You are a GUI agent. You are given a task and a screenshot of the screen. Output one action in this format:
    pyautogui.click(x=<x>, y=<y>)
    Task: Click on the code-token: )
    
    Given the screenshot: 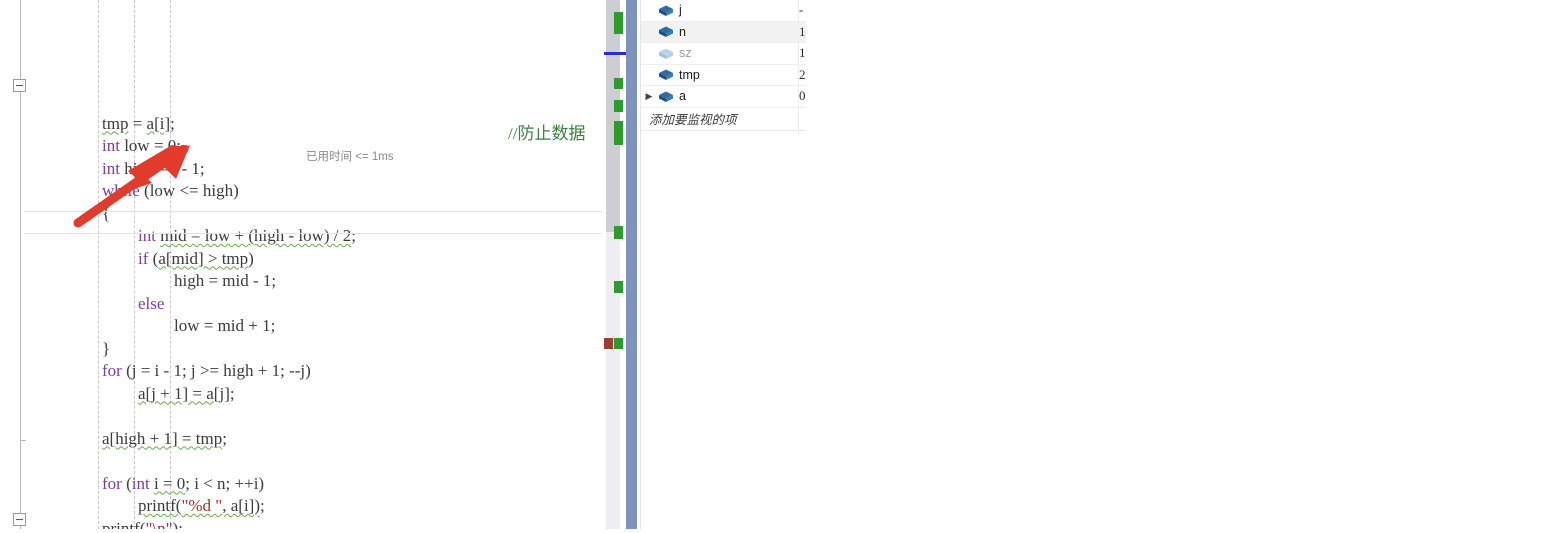 What is the action you would take?
    pyautogui.click(x=251, y=258)
    